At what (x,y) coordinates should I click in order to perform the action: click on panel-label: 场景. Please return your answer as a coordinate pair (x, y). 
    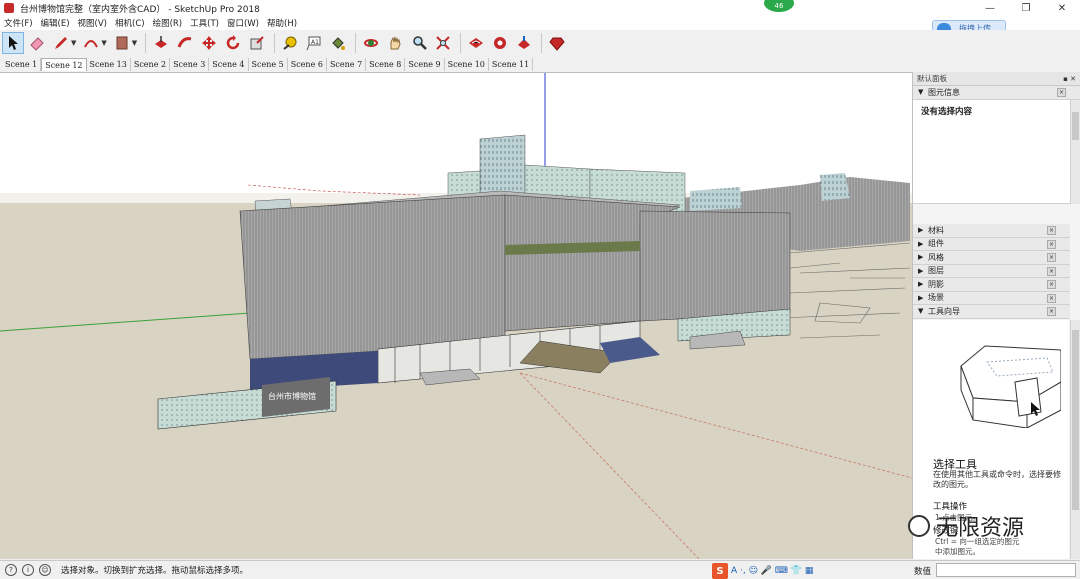
    Looking at the image, I should click on (936, 298).